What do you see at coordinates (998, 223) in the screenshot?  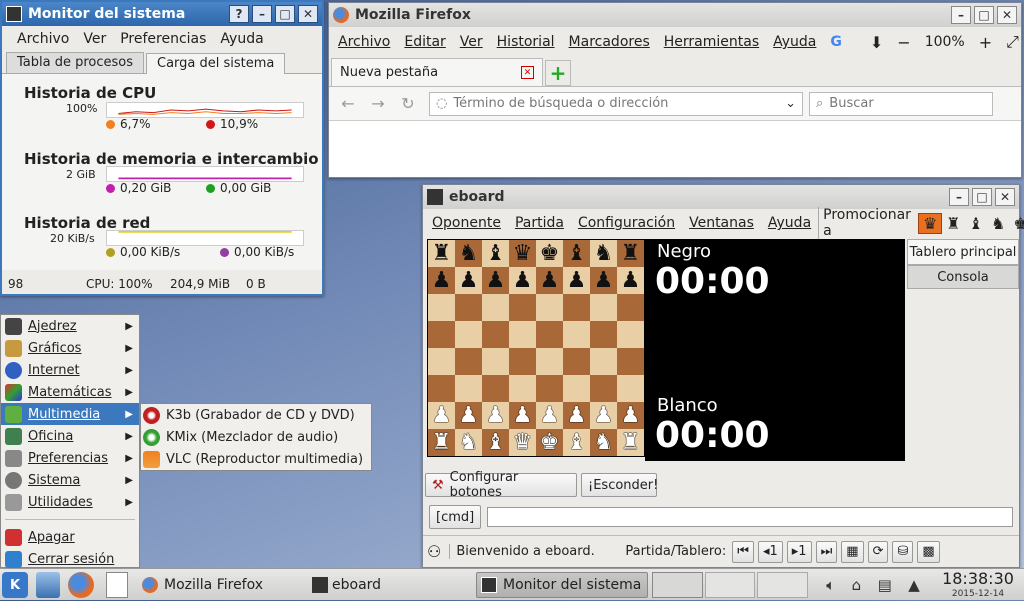 I see `promote-knight-button: ♞` at bounding box center [998, 223].